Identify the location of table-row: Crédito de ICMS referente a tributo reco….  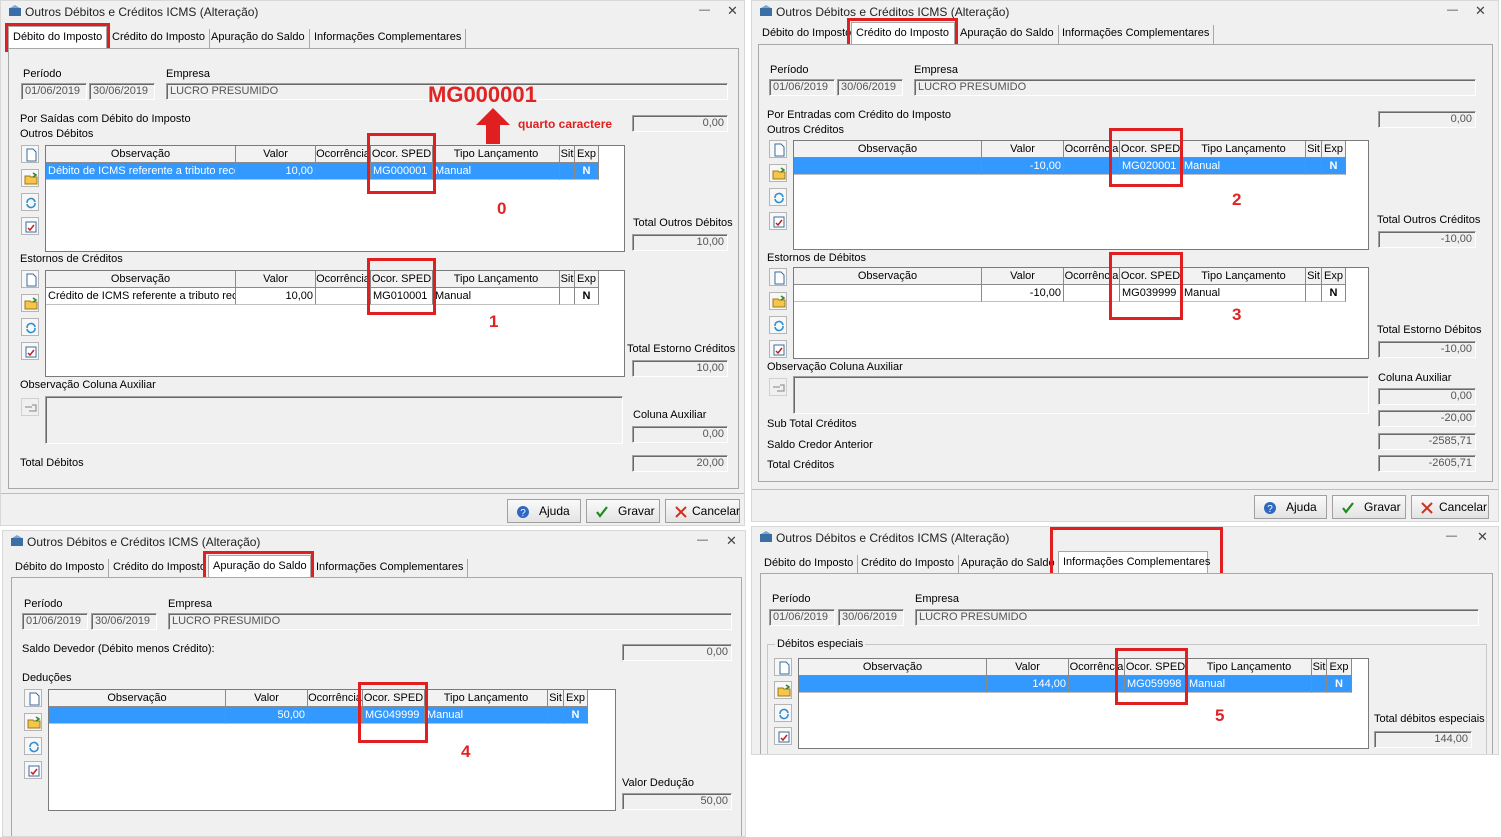
(322, 296).